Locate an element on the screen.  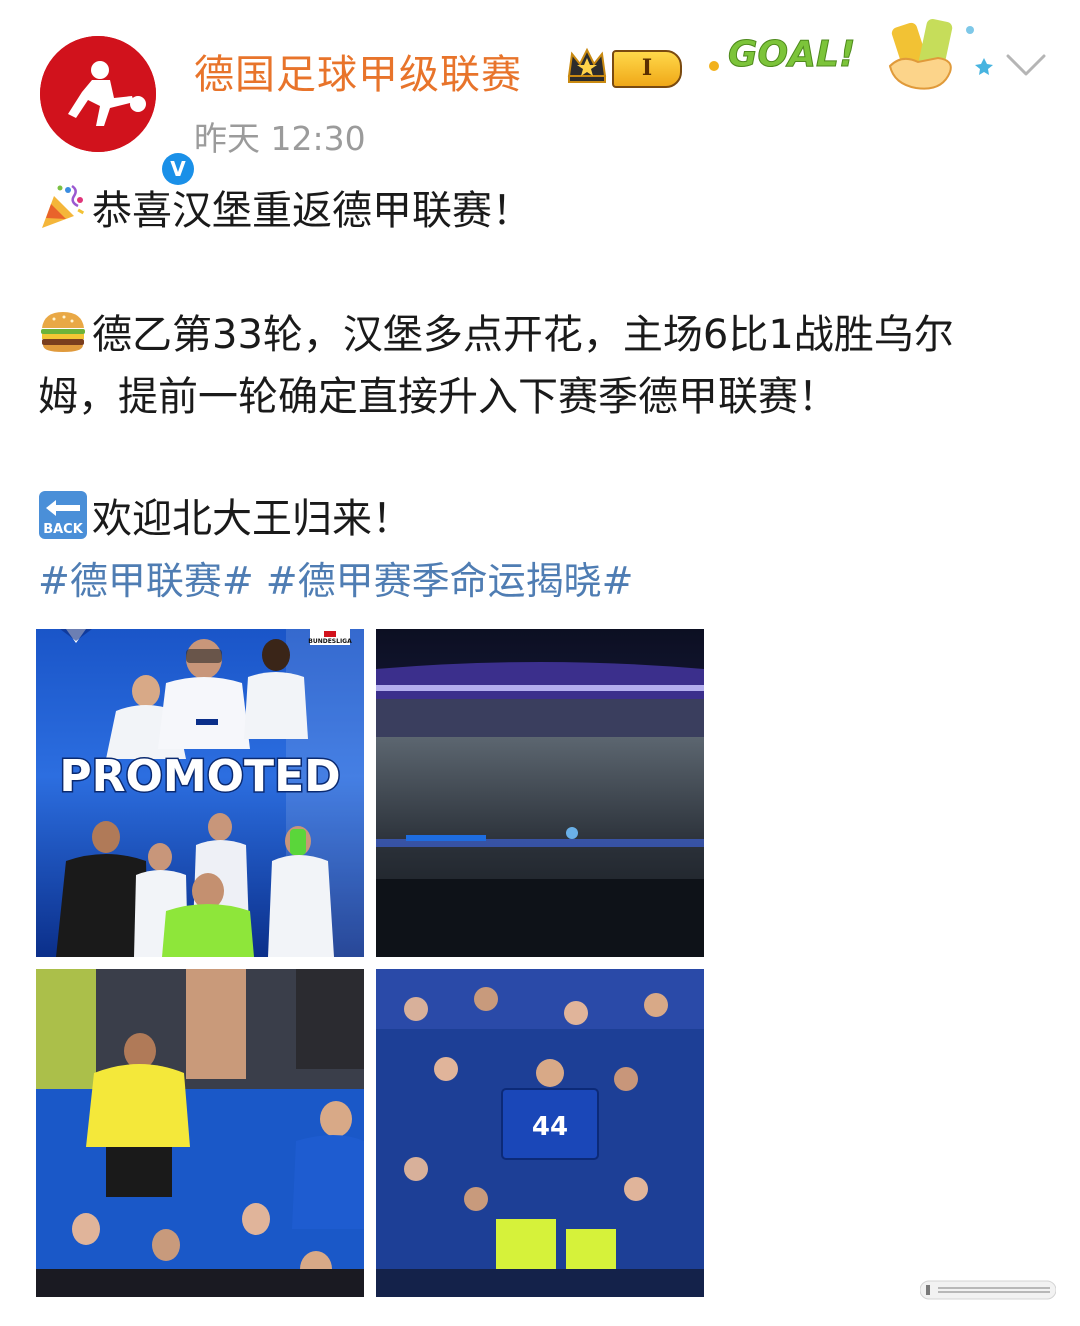
post-line-2: 德乙第33轮，汉堡多点开花，主场6比1战胜乌尔 is located at coordinates (496, 335).